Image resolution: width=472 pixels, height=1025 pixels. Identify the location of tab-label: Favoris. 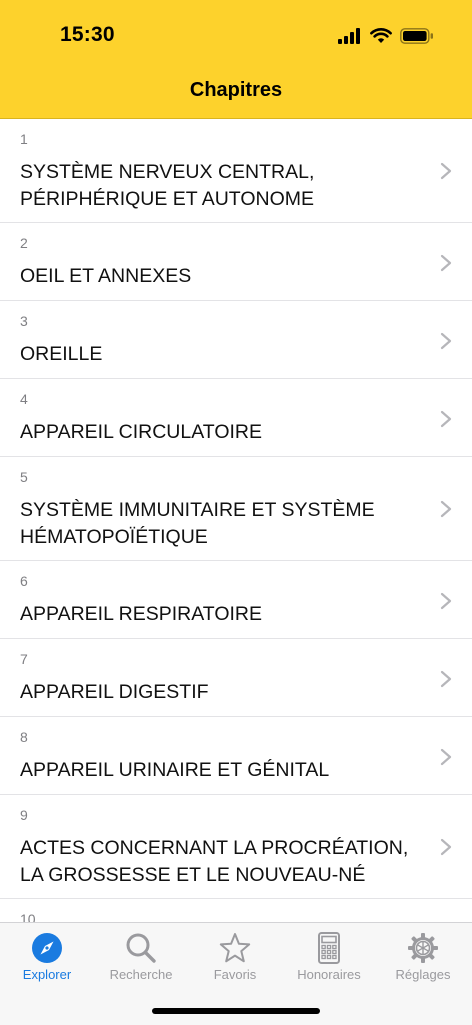
(235, 974).